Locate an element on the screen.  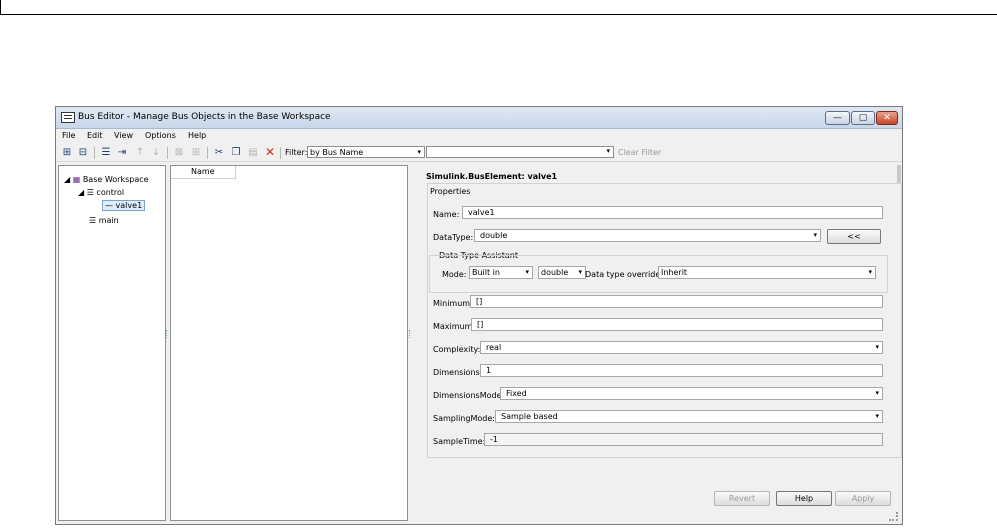
data-type-override-label: Data type override: is located at coordinates (624, 274).